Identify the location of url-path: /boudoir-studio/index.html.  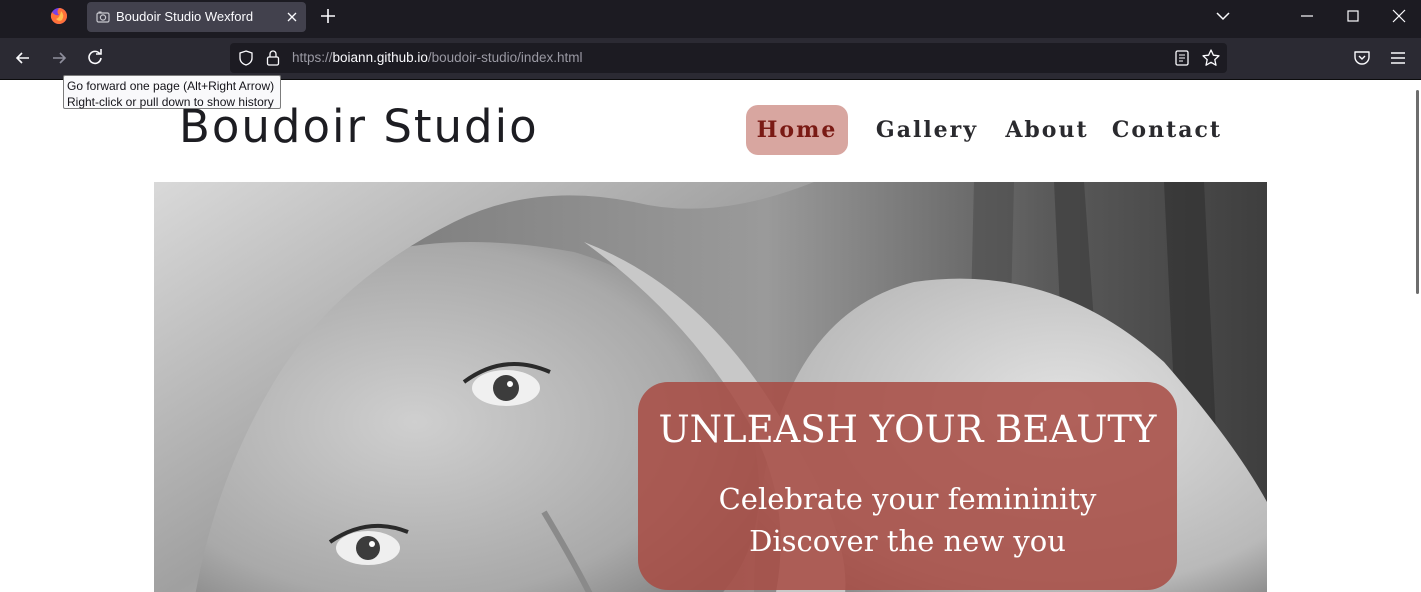
(505, 57).